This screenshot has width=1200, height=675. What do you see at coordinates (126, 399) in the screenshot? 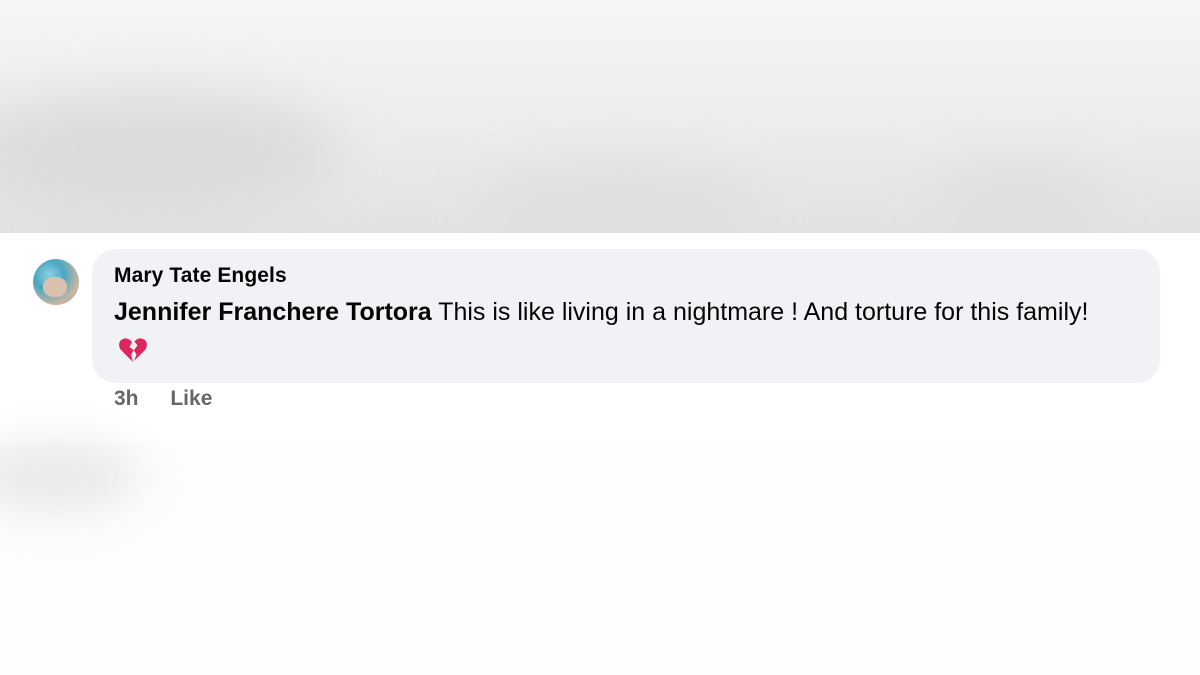
I see `comment-timestamp: 3h` at bounding box center [126, 399].